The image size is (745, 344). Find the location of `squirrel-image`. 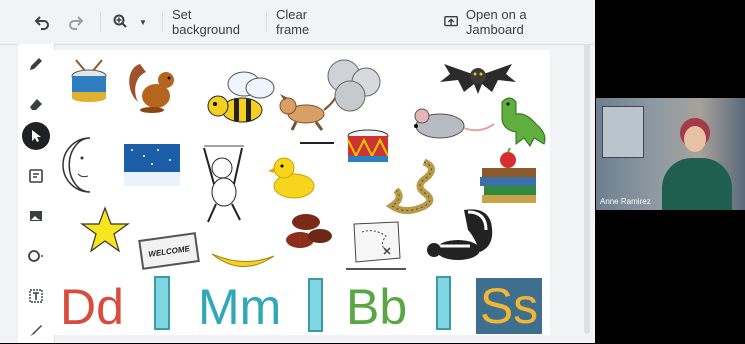

squirrel-image is located at coordinates (152, 86).